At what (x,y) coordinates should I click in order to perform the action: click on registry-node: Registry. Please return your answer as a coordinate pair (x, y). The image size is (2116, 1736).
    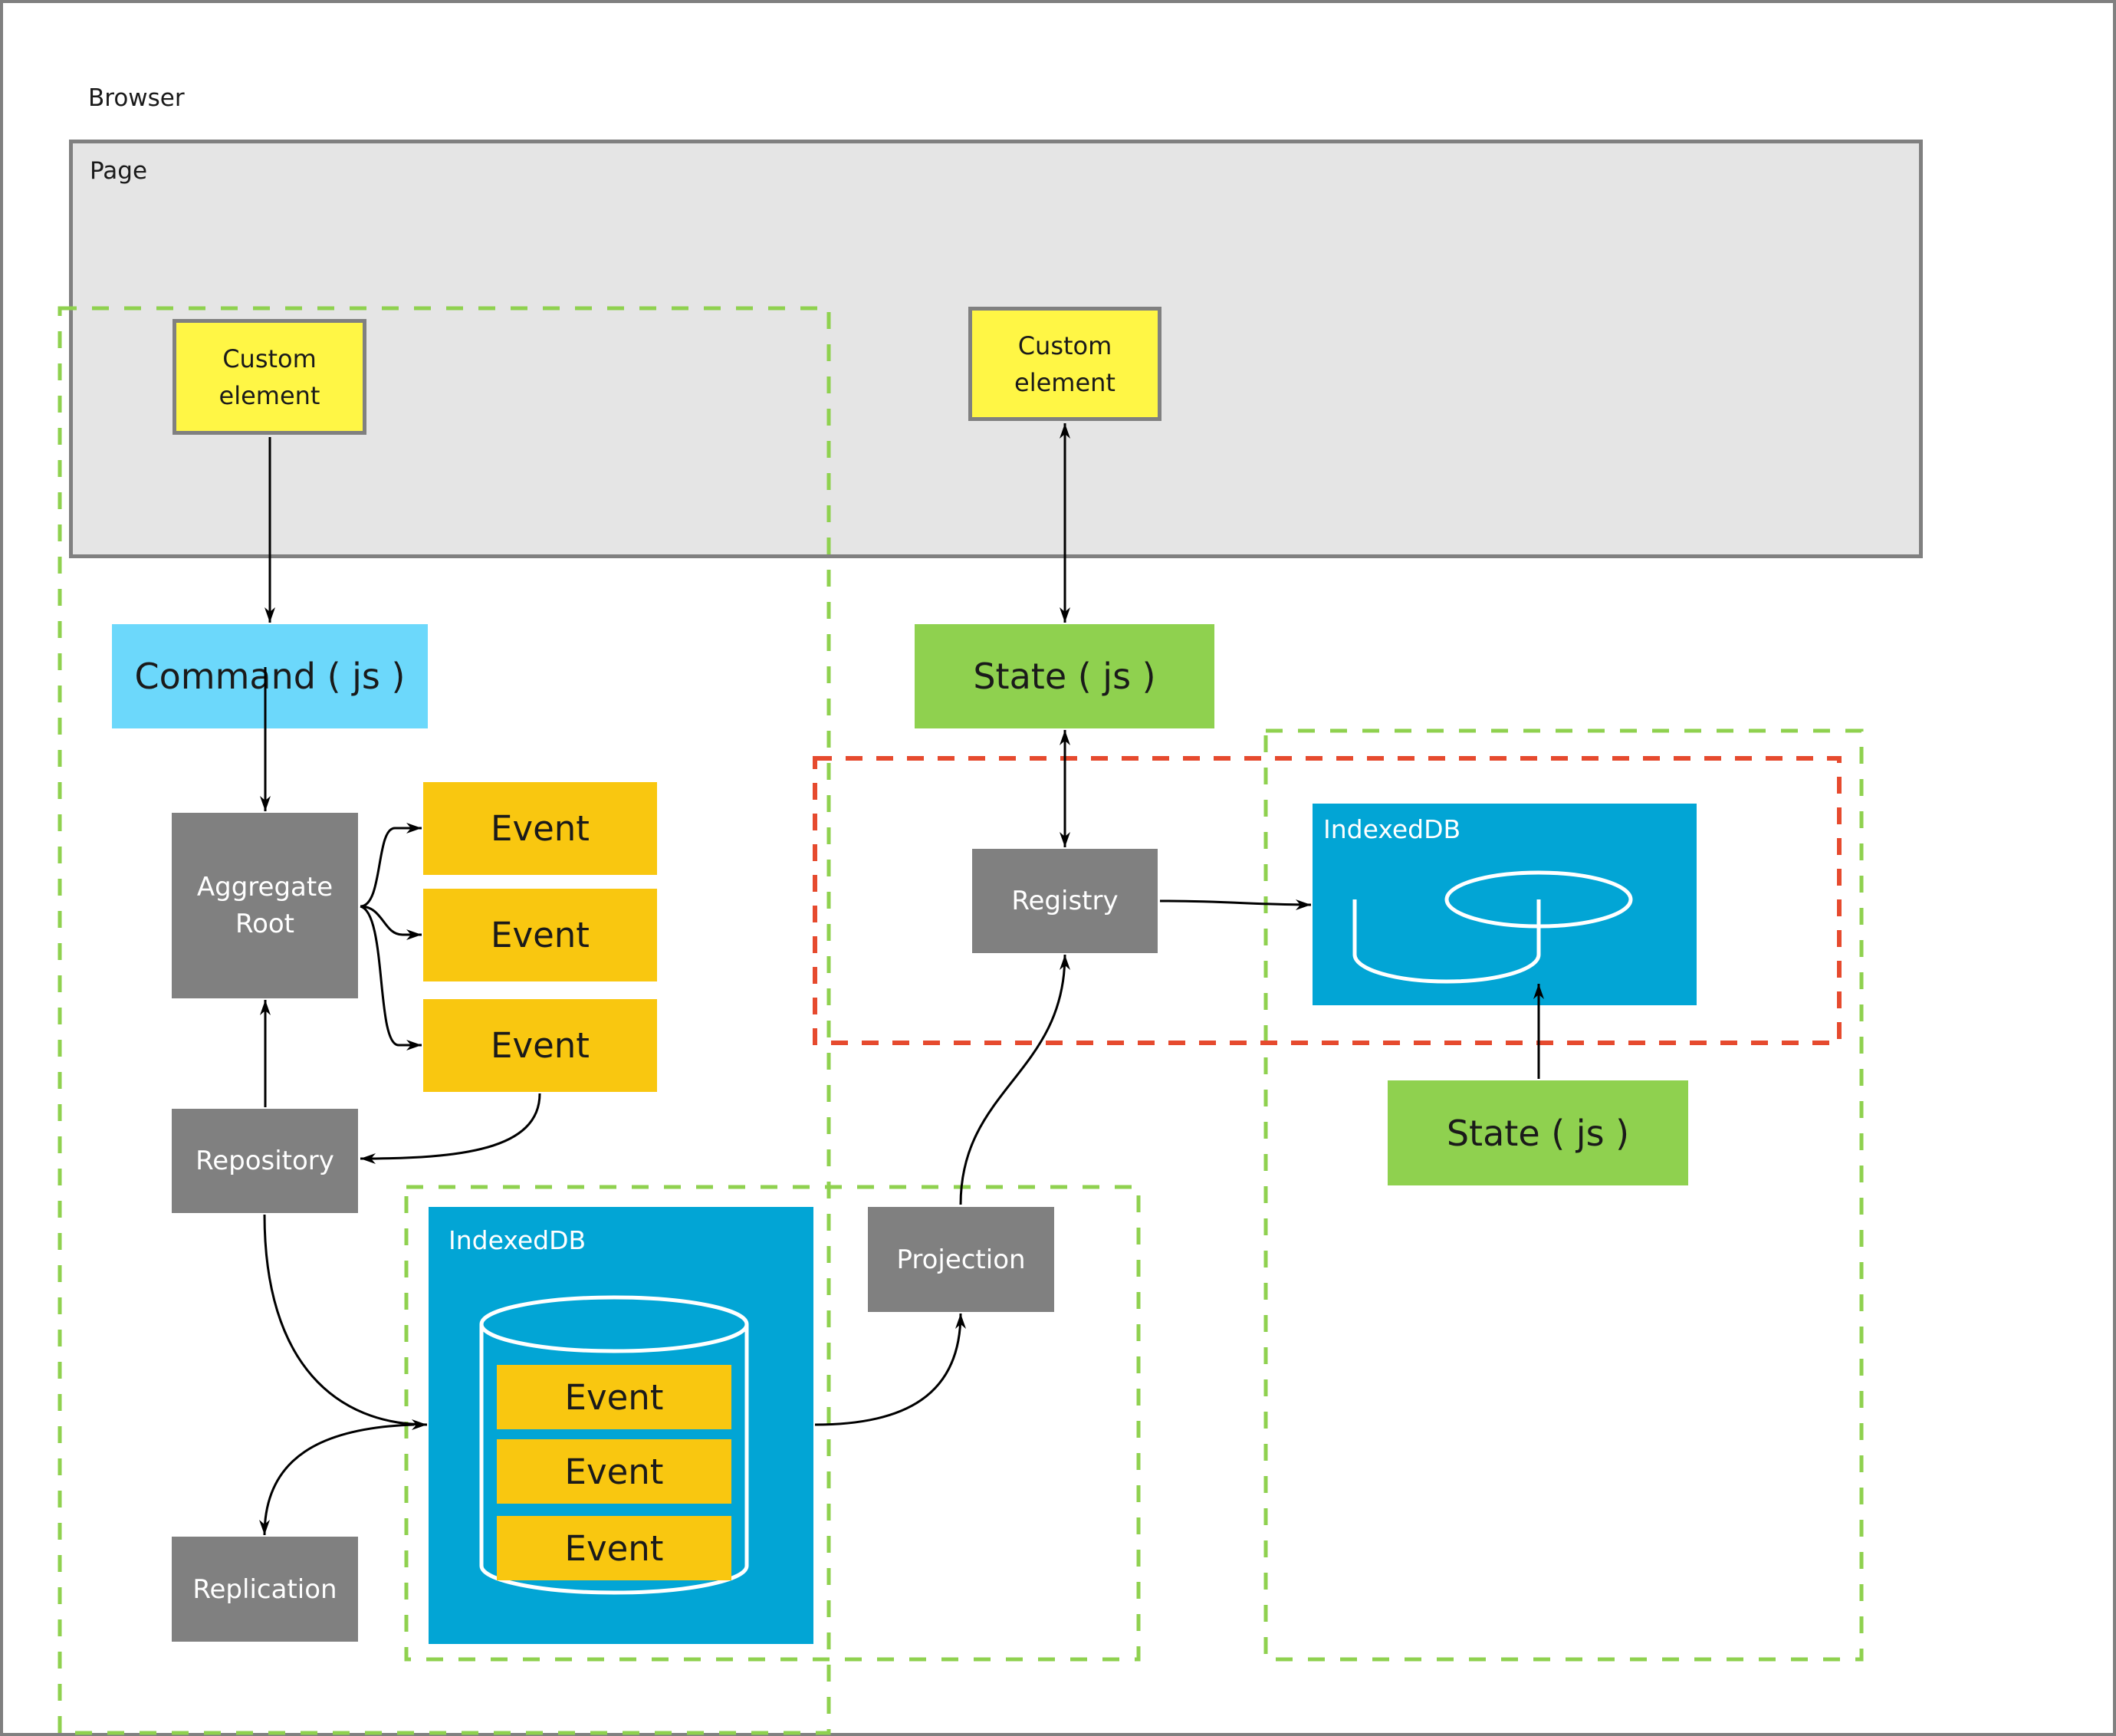
    Looking at the image, I should click on (1065, 901).